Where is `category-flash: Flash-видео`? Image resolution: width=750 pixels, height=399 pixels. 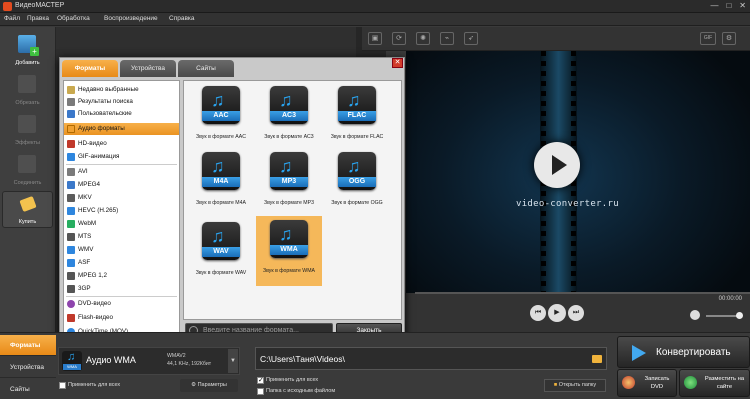 category-flash: Flash-видео is located at coordinates (121, 318).